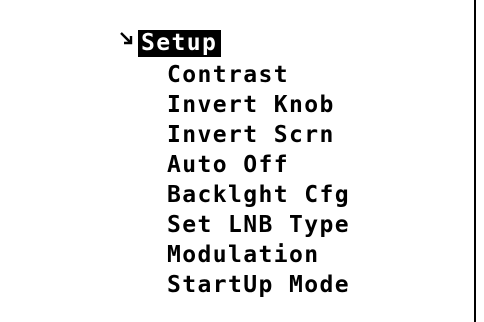 This screenshot has height=322, width=484. I want to click on menu-item-contrast: Contrast, so click(258, 75).